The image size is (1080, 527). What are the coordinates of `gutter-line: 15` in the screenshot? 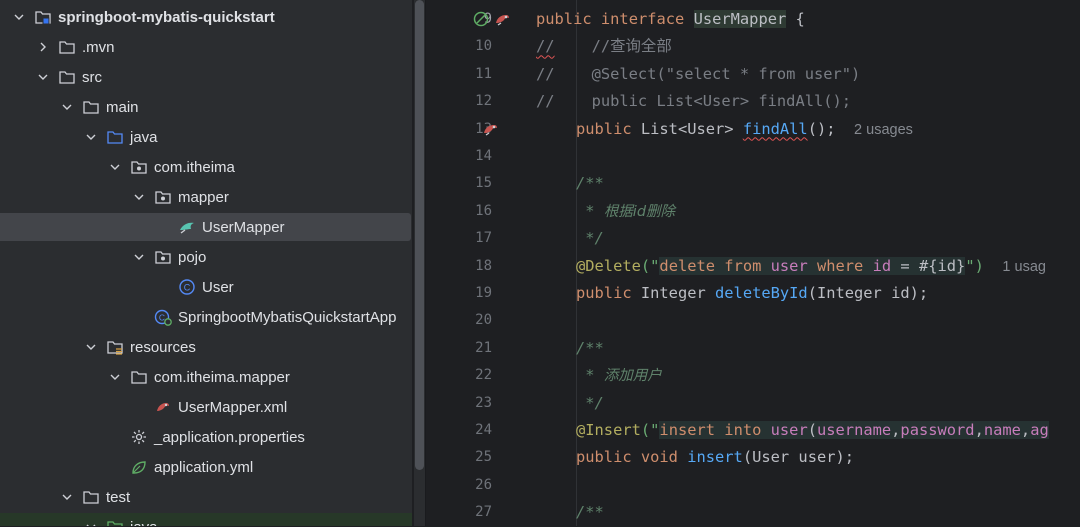 It's located at (480, 183).